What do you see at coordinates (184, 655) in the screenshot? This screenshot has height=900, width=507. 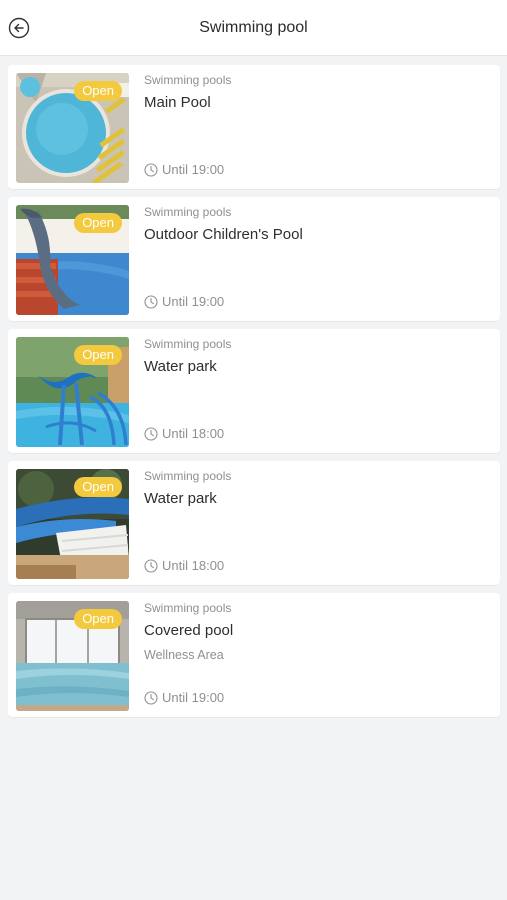 I see `pool-location: Wellness Area` at bounding box center [184, 655].